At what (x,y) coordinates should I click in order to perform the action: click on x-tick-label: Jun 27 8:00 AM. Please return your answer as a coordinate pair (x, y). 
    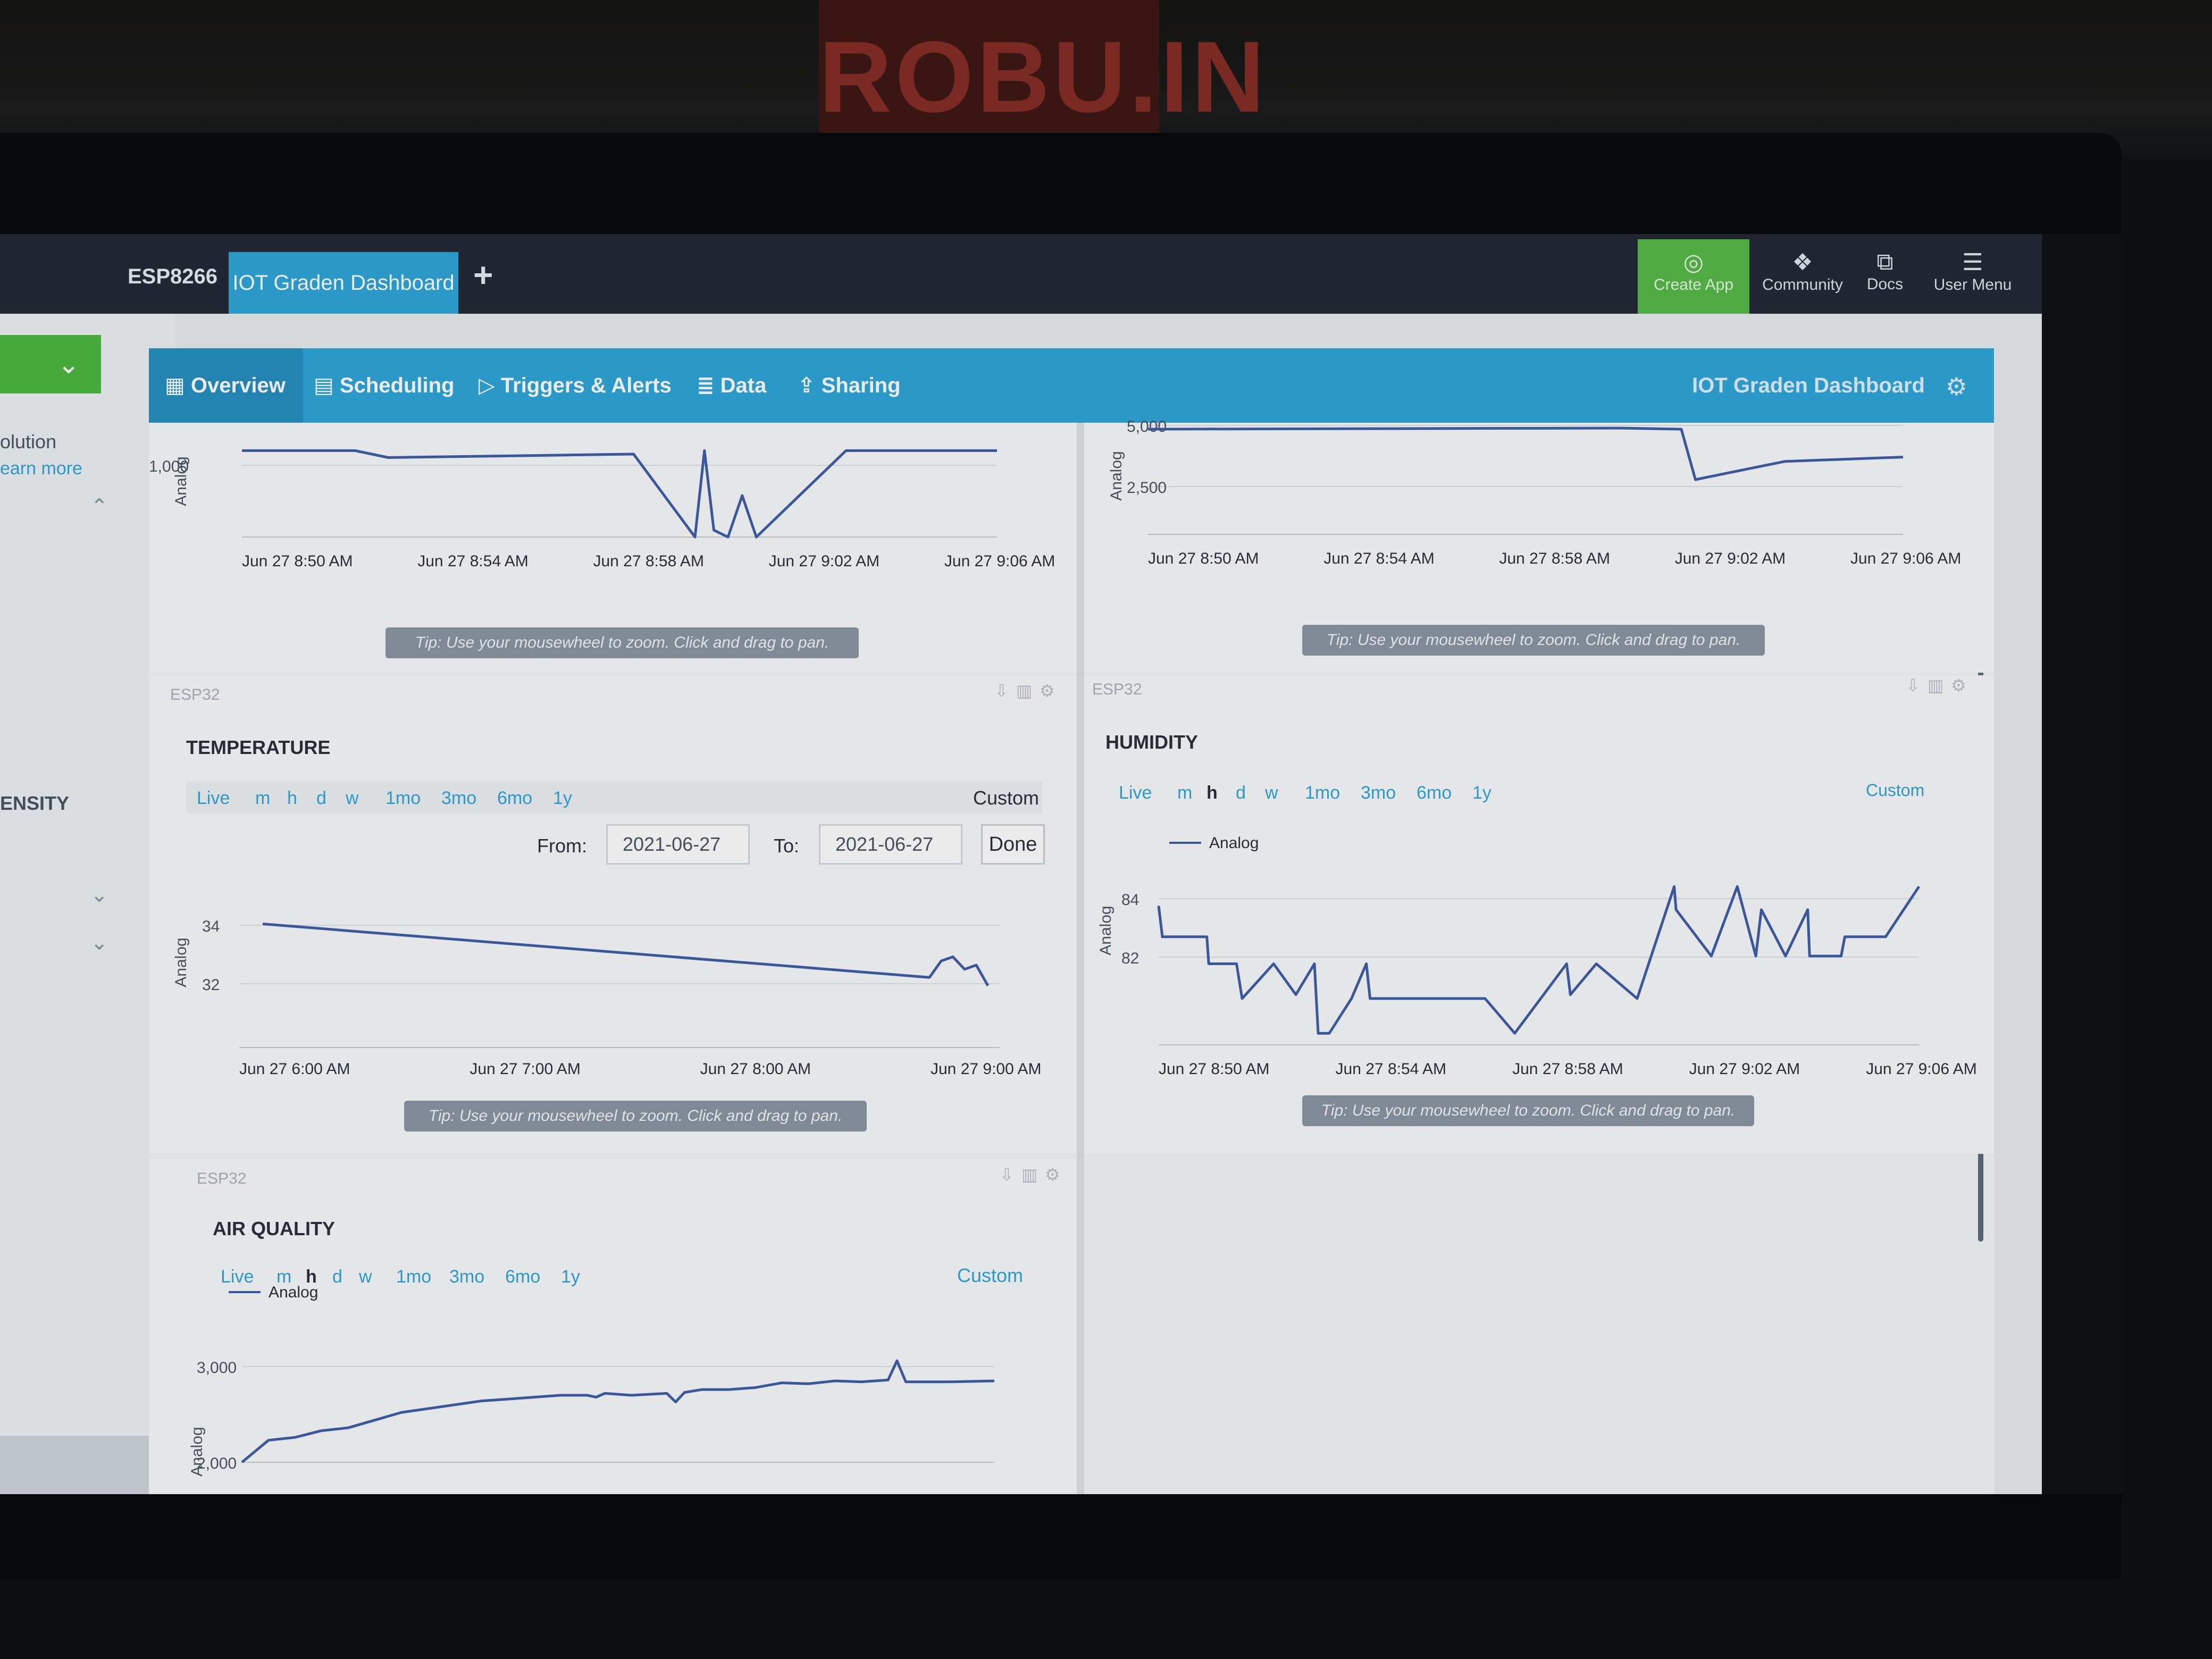
    Looking at the image, I should click on (755, 1069).